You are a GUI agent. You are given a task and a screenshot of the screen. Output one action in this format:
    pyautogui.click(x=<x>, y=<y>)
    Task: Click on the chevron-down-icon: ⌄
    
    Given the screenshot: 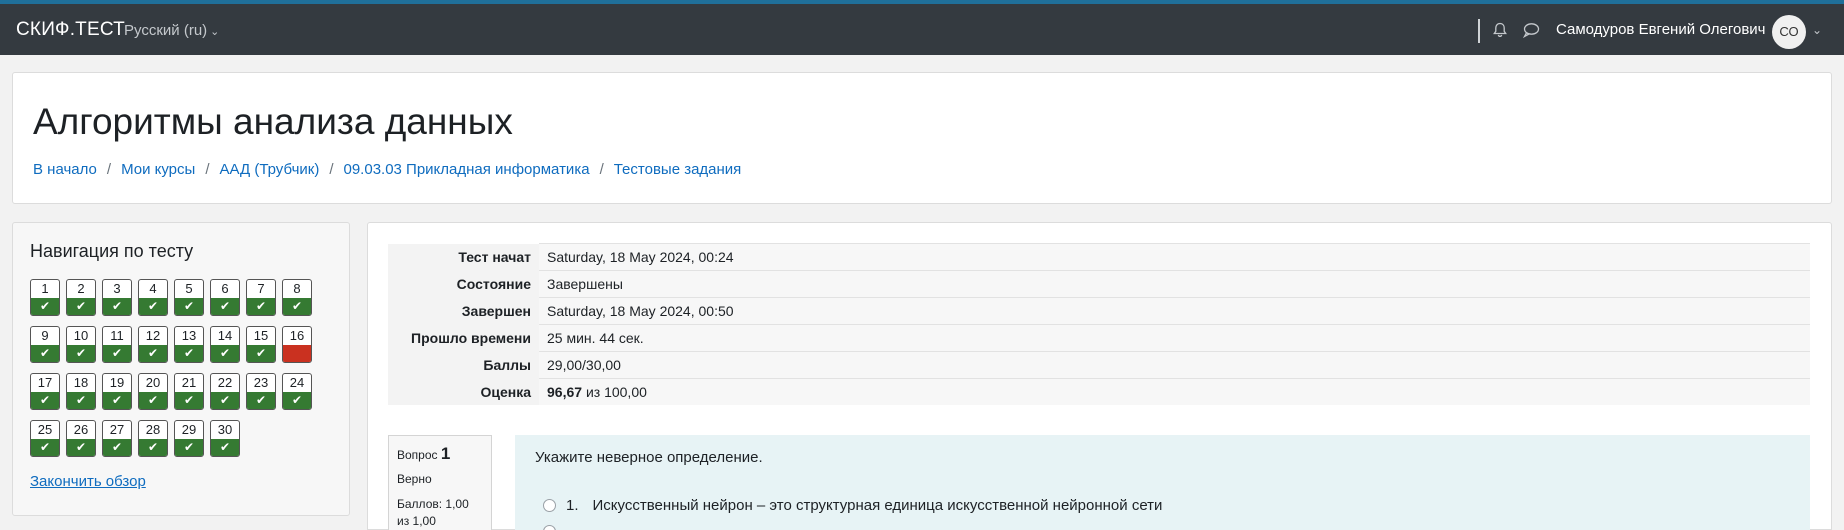 What is the action you would take?
    pyautogui.click(x=215, y=32)
    